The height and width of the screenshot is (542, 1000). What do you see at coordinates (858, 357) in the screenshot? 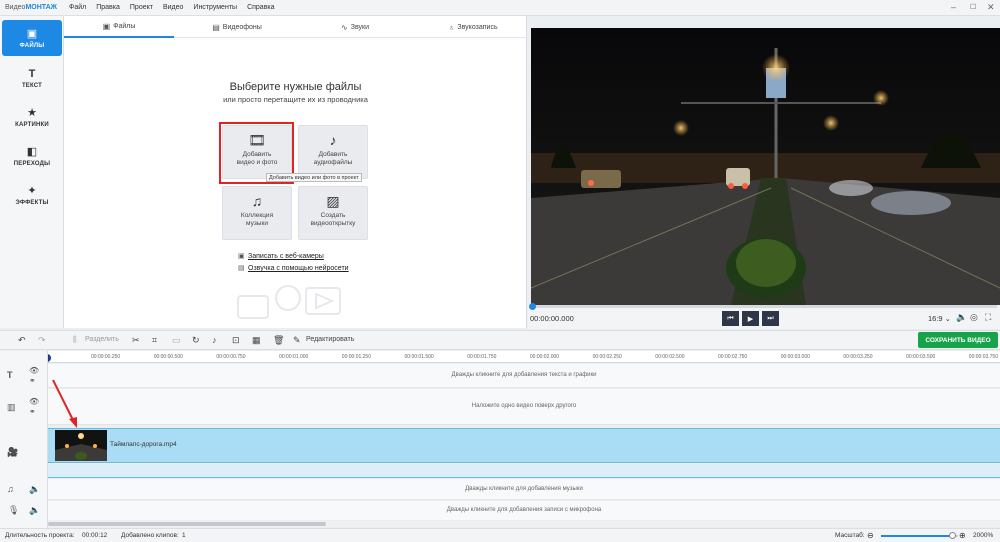
I see `ruler-tick-label: 00:00:03.250` at bounding box center [858, 357].